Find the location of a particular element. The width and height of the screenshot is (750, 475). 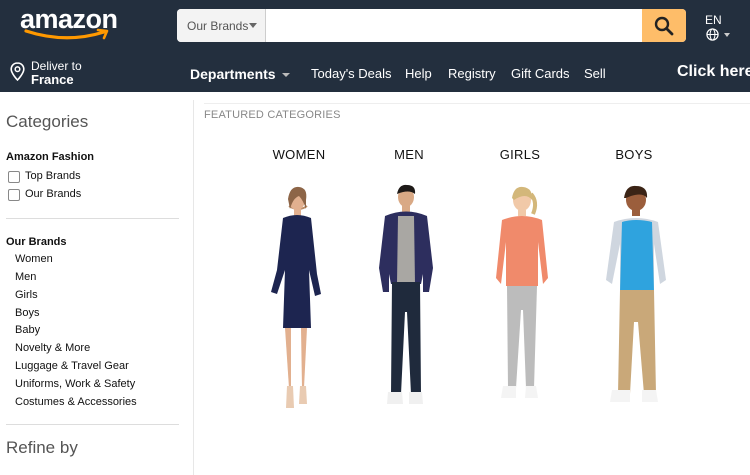

logo-smile-icon is located at coordinates (66, 34).